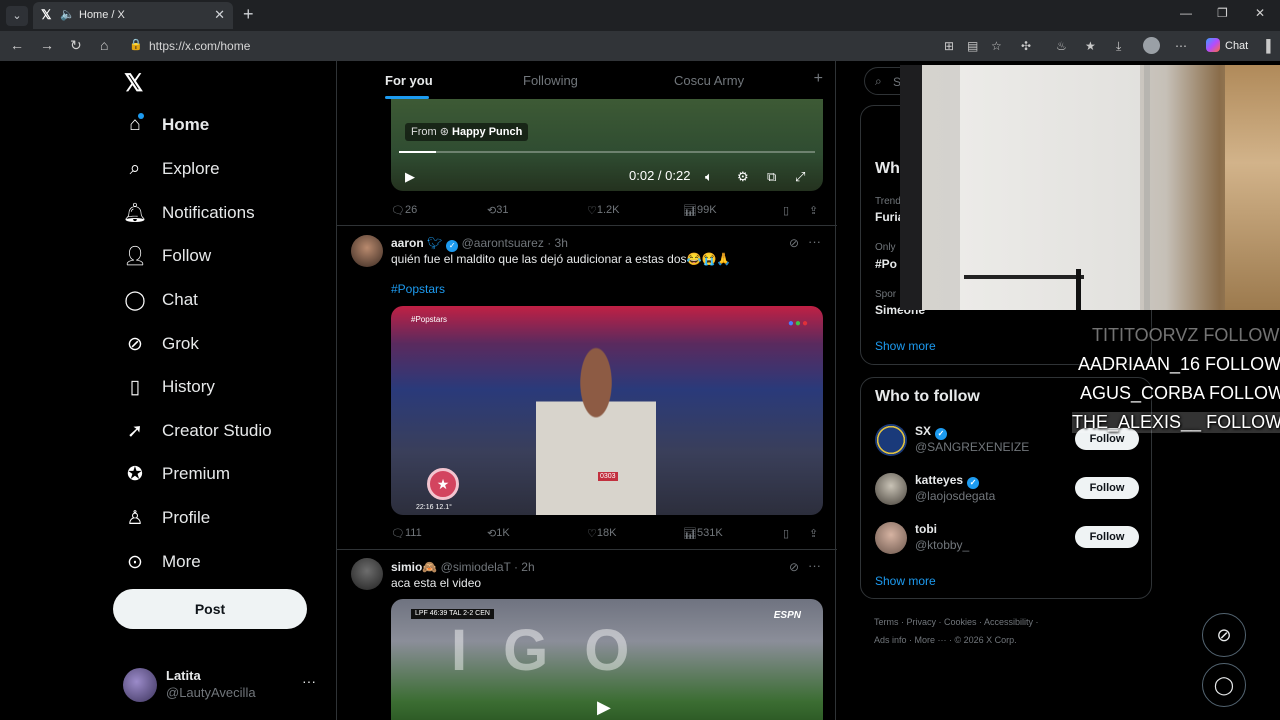  Describe the element at coordinates (700, 210) in the screenshot. I see `views-button: 📊︎ 99K` at that location.